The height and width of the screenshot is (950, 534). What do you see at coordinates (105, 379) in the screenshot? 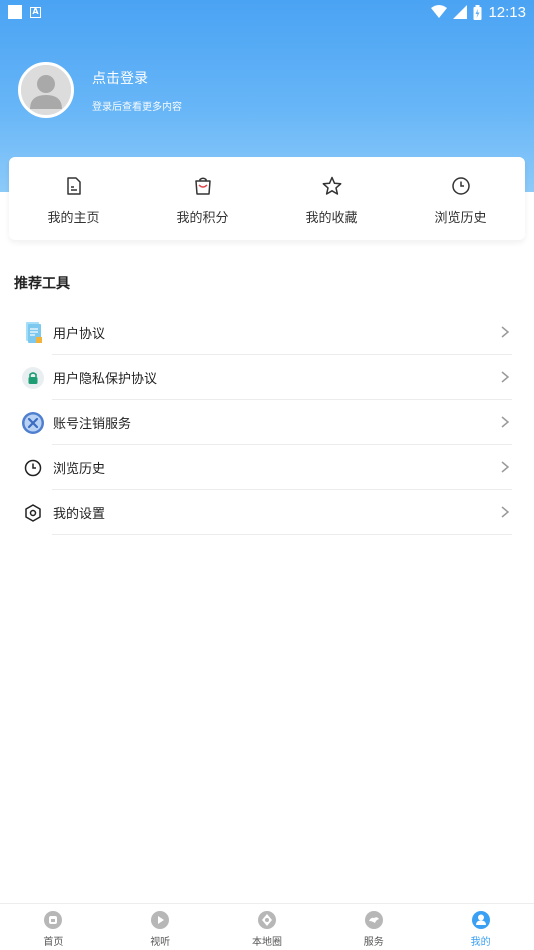
I see `tool-item-label: 用户隐私保护协议` at bounding box center [105, 379].